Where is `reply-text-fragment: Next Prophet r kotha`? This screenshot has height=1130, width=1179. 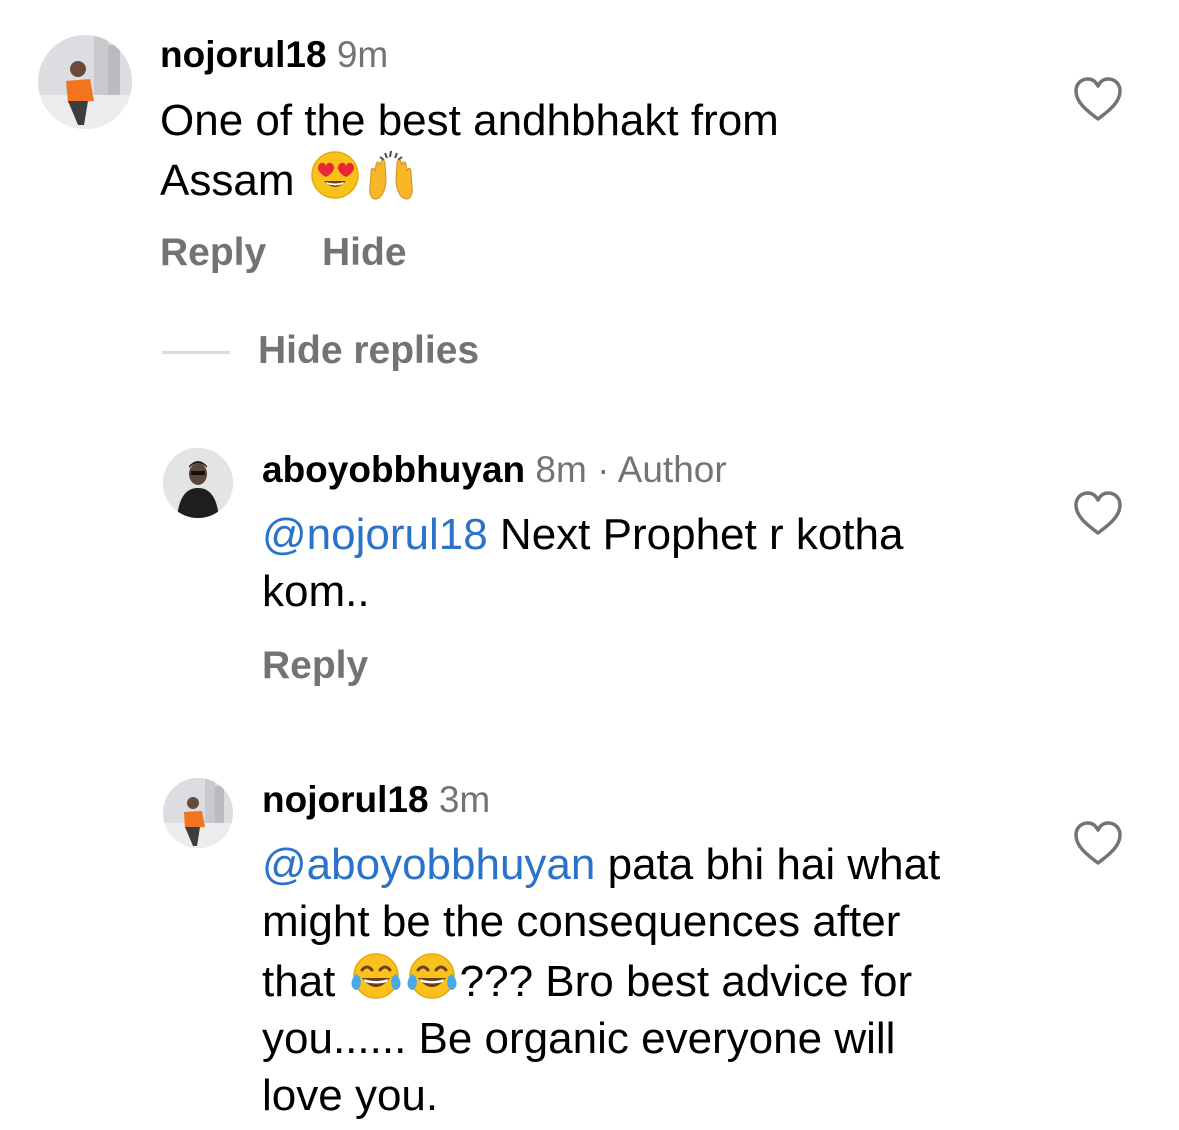
reply-text-fragment: Next Prophet r kotha is located at coordinates (695, 534).